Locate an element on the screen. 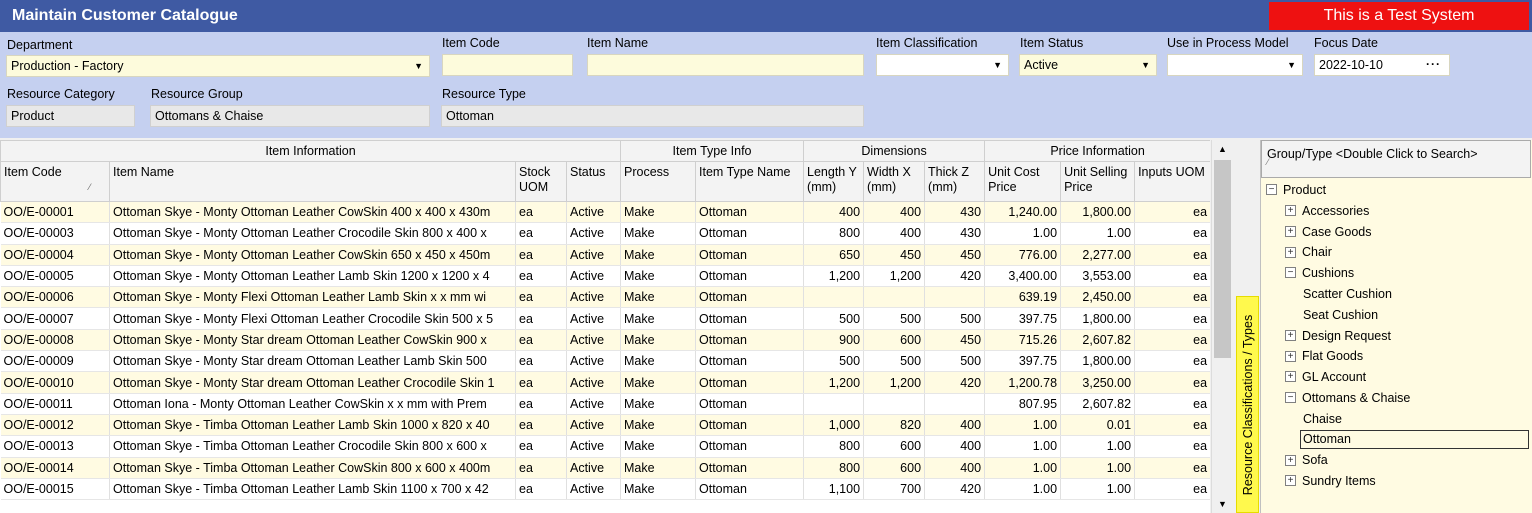 The width and height of the screenshot is (1532, 513). table-cell: 2,607.82 is located at coordinates (1098, 404).